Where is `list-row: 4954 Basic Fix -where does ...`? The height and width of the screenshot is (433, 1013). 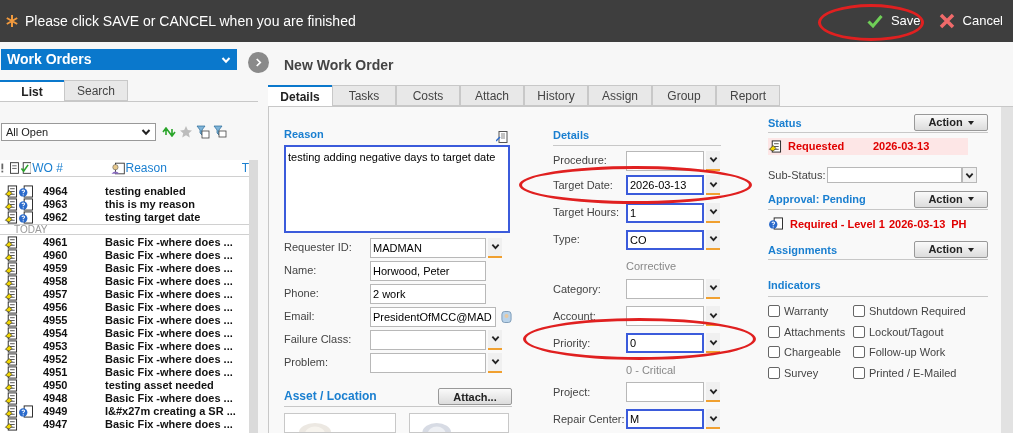 list-row: 4954 Basic Fix -where does ... is located at coordinates (124, 333).